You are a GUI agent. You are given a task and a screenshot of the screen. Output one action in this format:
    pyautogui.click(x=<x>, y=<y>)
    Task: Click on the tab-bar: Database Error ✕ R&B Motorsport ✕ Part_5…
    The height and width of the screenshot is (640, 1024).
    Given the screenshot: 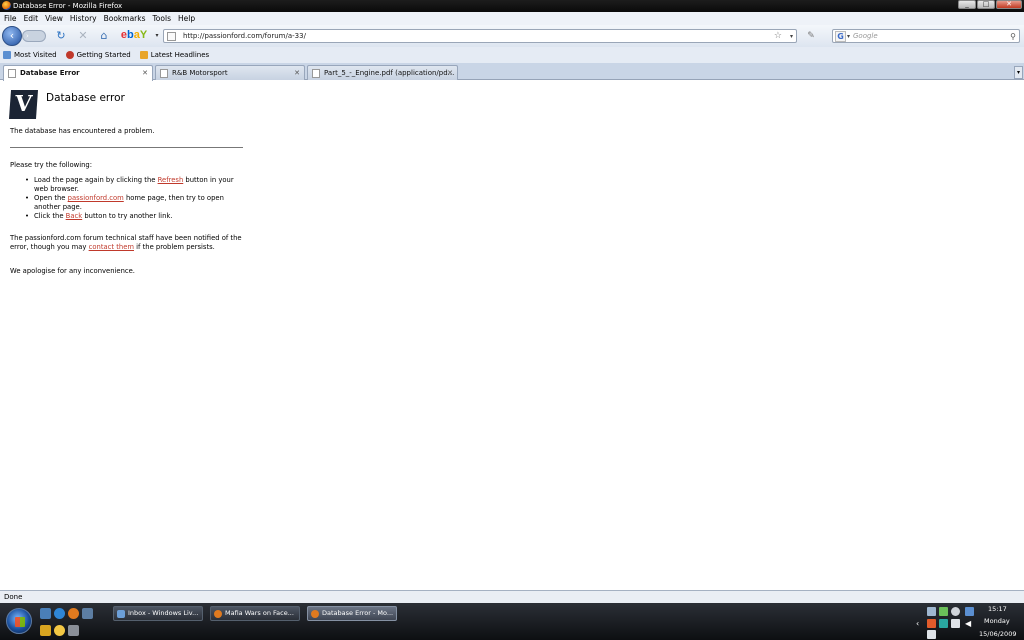 What is the action you would take?
    pyautogui.click(x=512, y=72)
    